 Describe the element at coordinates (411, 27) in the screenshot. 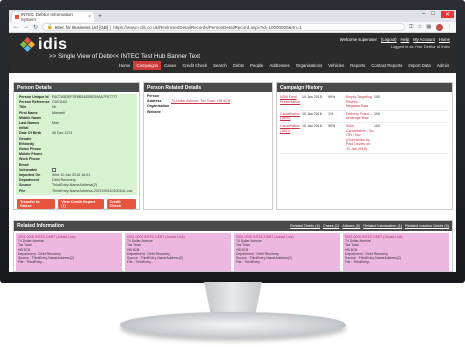

I see `key-icon: ⚿` at that location.